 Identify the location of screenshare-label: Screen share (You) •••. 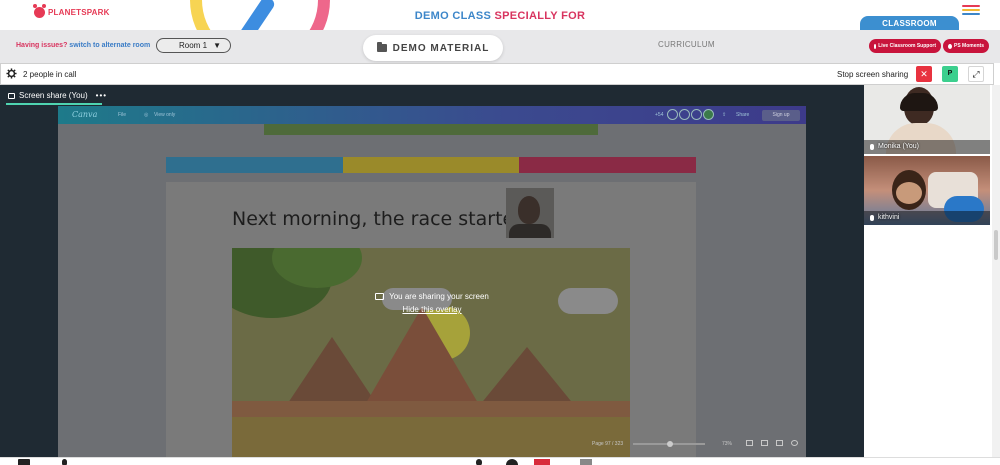
(57, 95).